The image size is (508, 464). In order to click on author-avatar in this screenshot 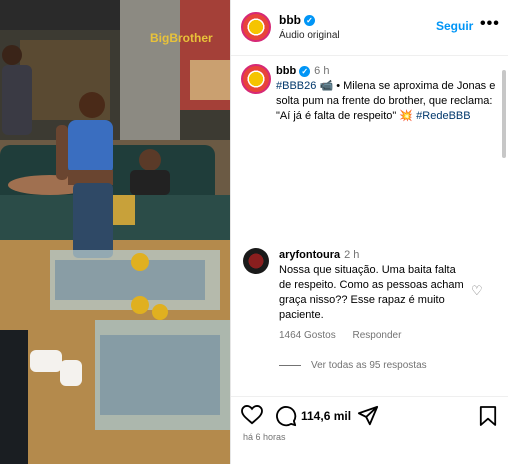, I will do `click(256, 27)`.